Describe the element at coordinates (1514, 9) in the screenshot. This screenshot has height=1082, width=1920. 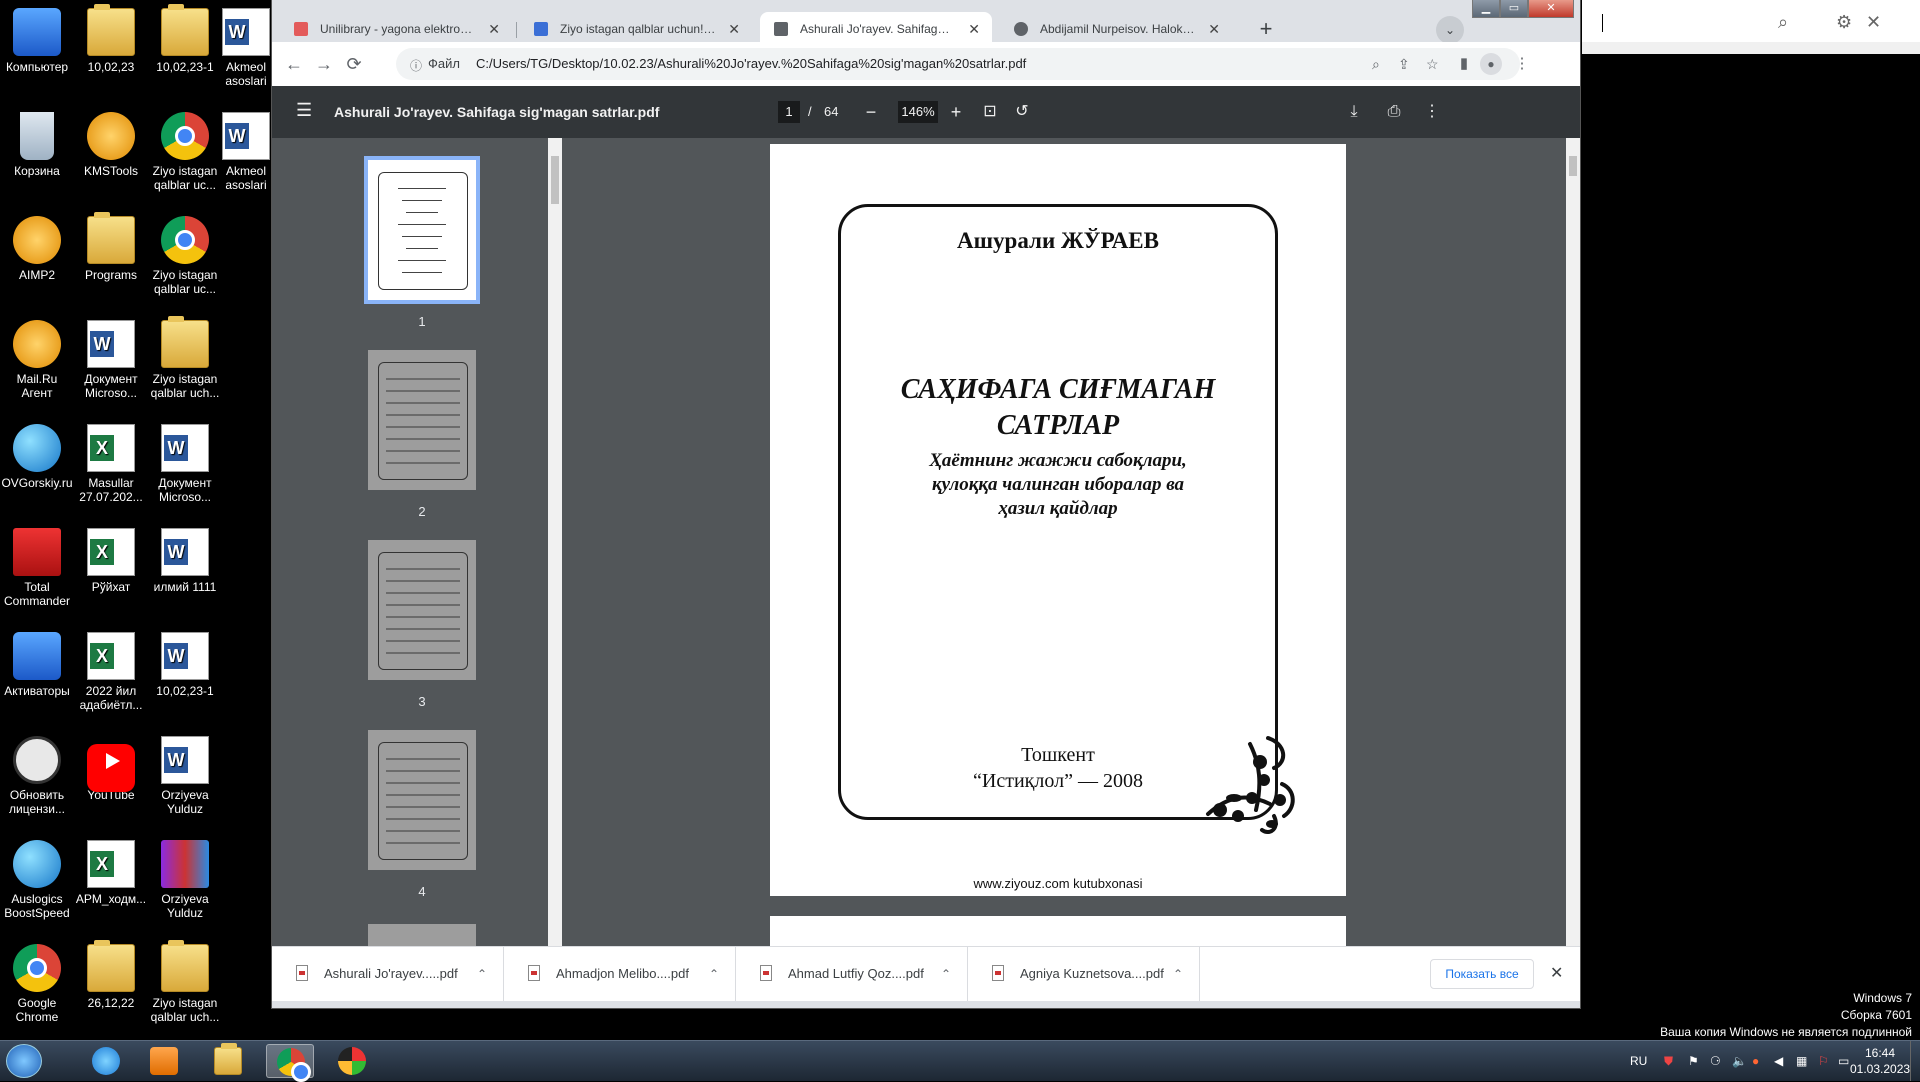
I see `maximize-button: ▭` at that location.